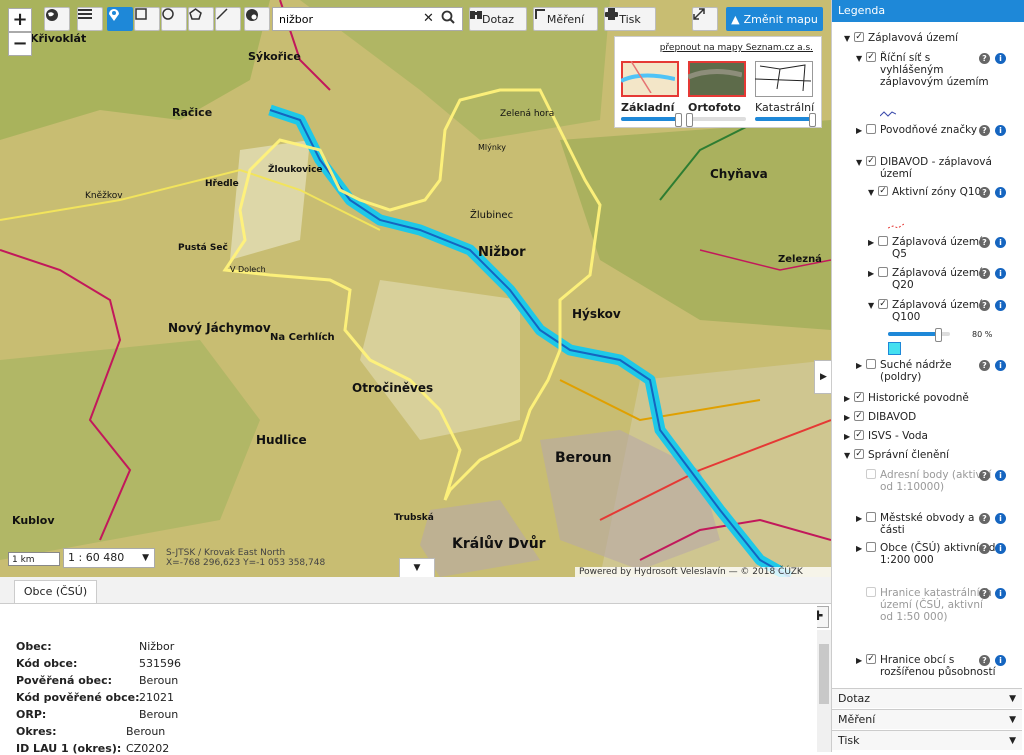 Image resolution: width=1024 pixels, height=755 pixels. What do you see at coordinates (919, 335) in the screenshot?
I see `q100-opacity-slider` at bounding box center [919, 335].